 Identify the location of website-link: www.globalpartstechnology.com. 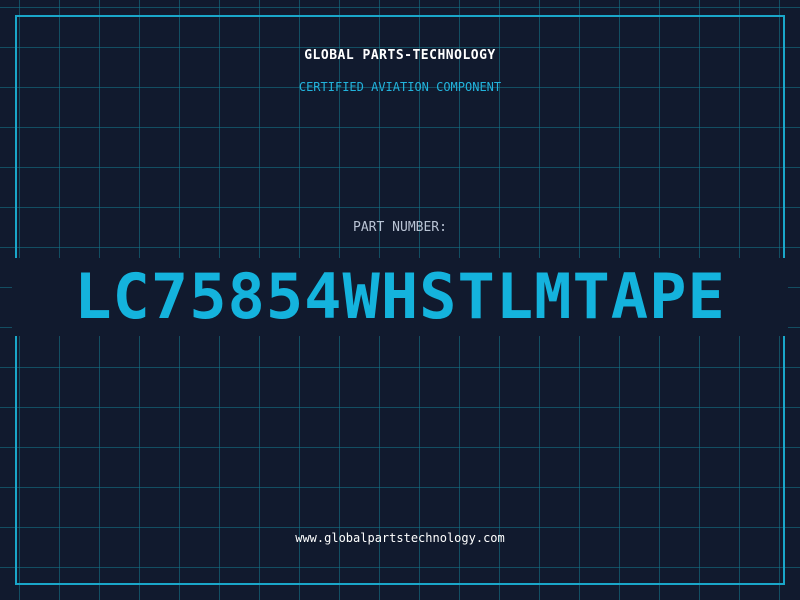
(400, 538).